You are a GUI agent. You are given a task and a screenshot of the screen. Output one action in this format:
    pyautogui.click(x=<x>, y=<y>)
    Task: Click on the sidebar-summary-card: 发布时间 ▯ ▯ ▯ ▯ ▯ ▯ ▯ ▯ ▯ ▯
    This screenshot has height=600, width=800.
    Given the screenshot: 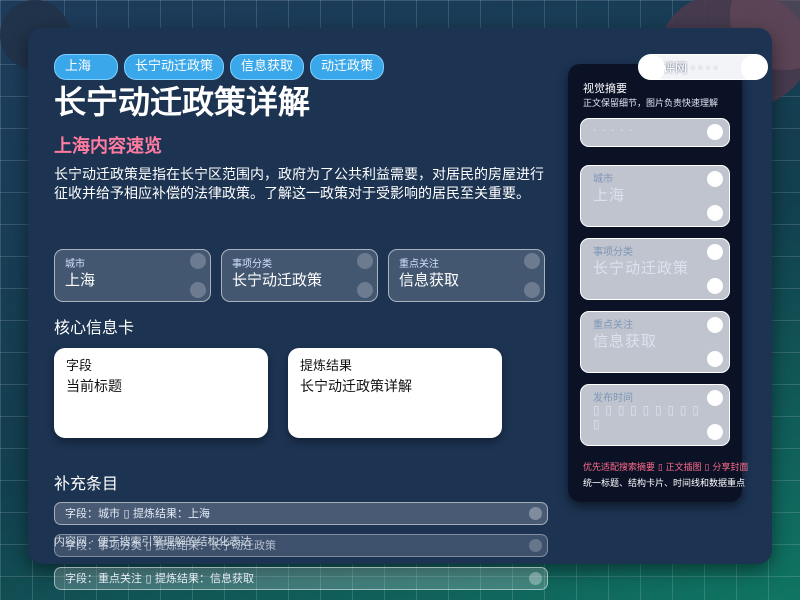 What is the action you would take?
    pyautogui.click(x=655, y=415)
    